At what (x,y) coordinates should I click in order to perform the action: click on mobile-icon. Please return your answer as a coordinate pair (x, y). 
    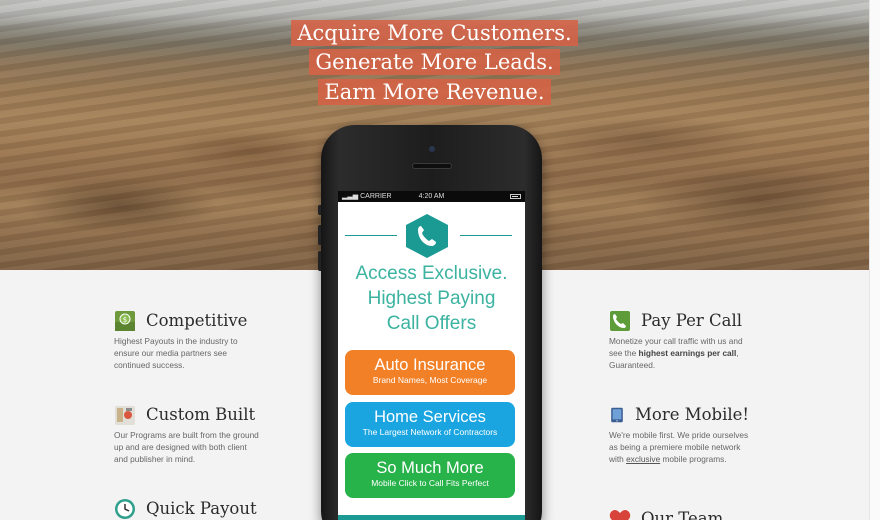
    Looking at the image, I should click on (617, 415).